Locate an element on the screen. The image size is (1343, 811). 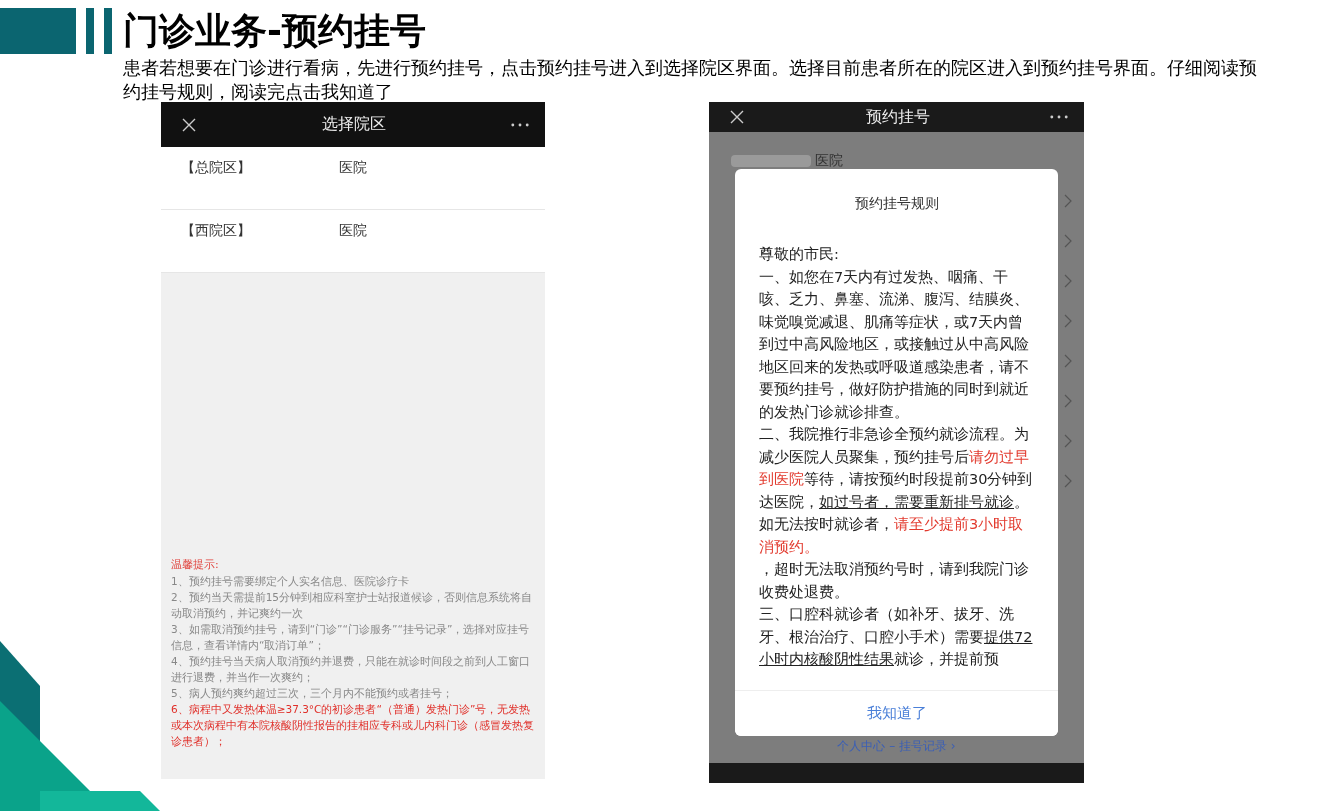
tip-text: 4、预约挂号当天病人取消预约并退费，只能在就诊时间段之前到人工窗口进行退费，并当作一次爽约； is located at coordinates (351, 669).